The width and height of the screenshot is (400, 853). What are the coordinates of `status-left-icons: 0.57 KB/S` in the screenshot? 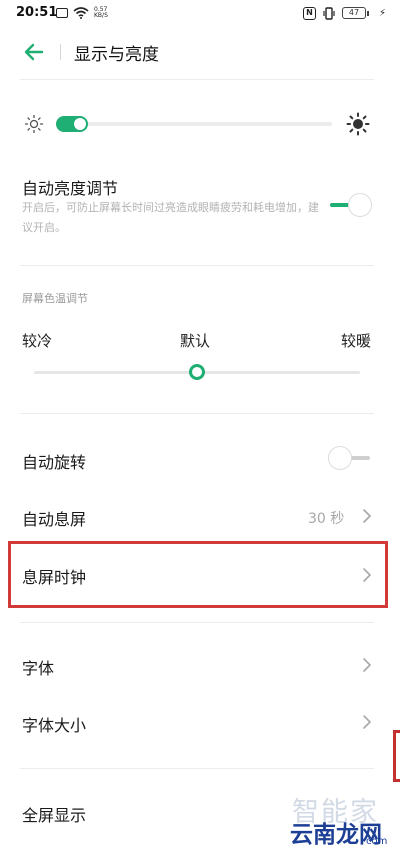 It's located at (82, 13).